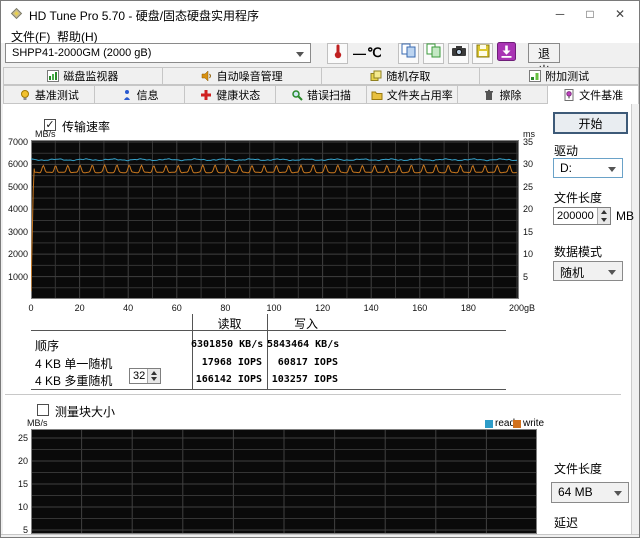  What do you see at coordinates (329, 95) in the screenshot?
I see `tab-label: 错误扫描` at bounding box center [329, 95].